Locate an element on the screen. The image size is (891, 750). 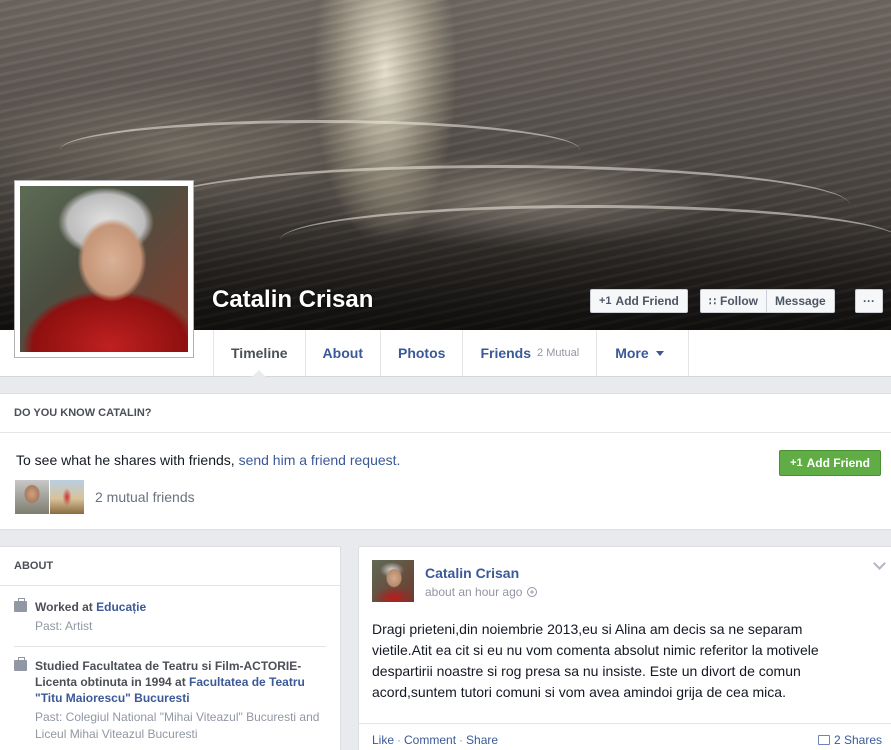
divider is located at coordinates (170, 646).